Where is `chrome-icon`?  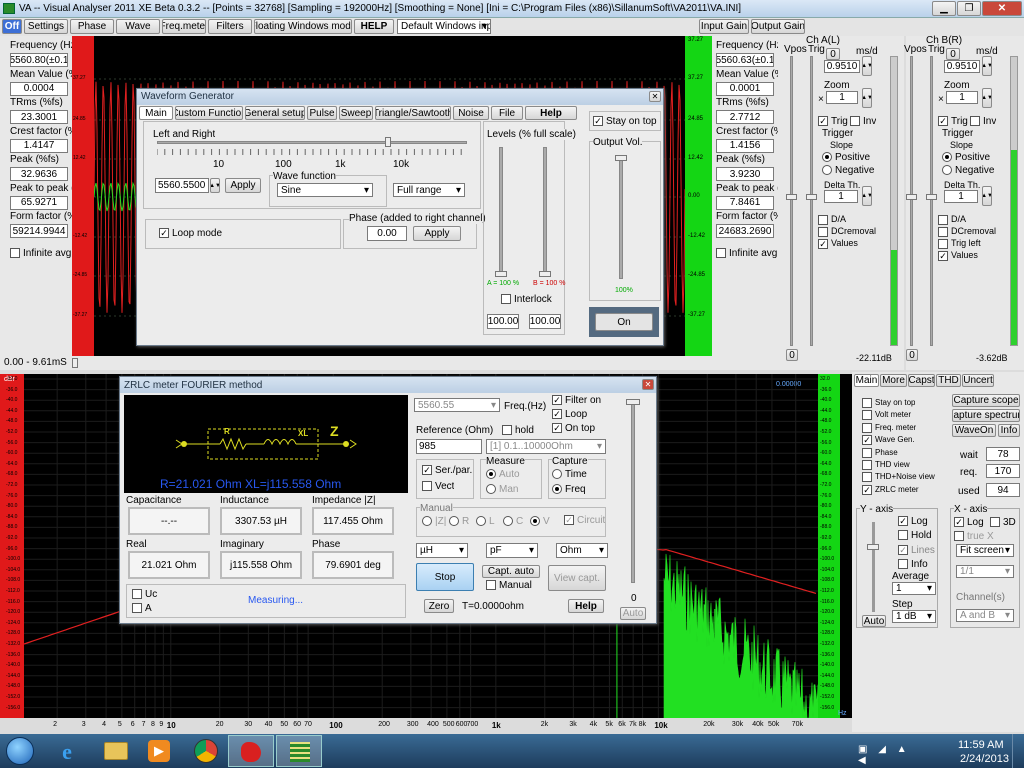
chrome-icon is located at coordinates (206, 751).